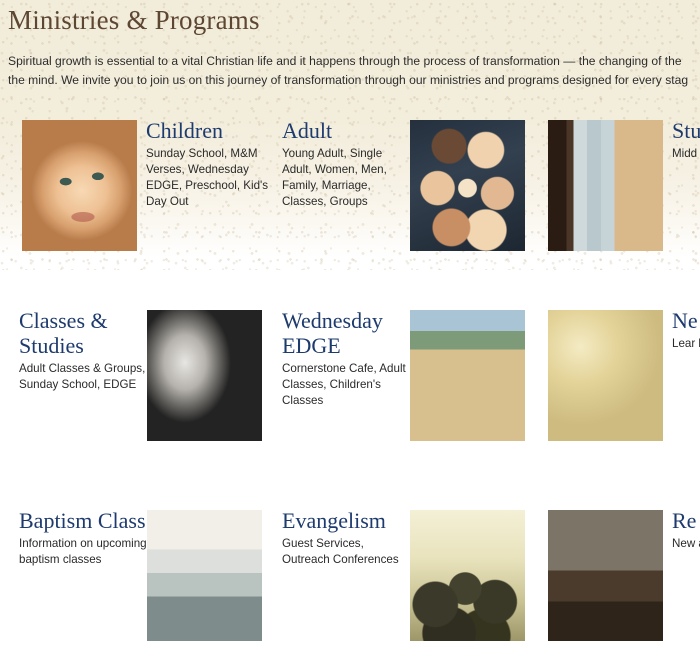 The width and height of the screenshot is (700, 667). I want to click on ministry-title: Wednesday EDGE, so click(346, 333).